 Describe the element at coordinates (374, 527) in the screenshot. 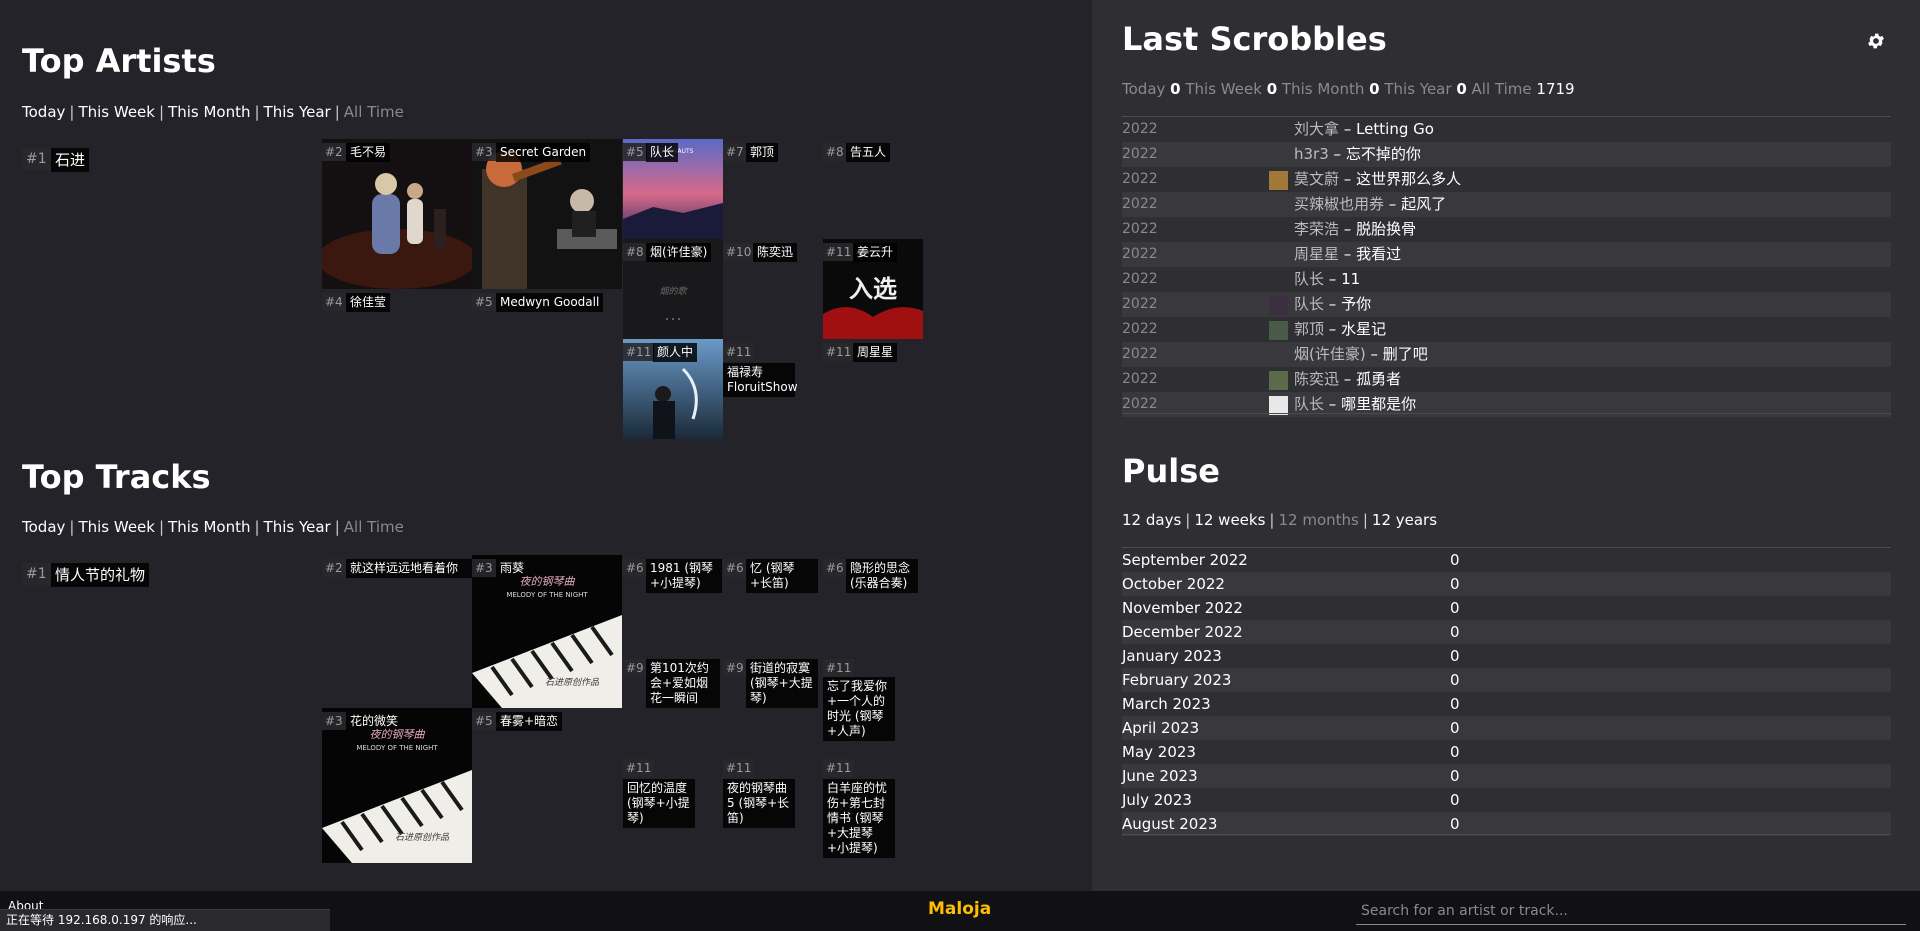

I see `tracks-range-alltime: All Time` at that location.